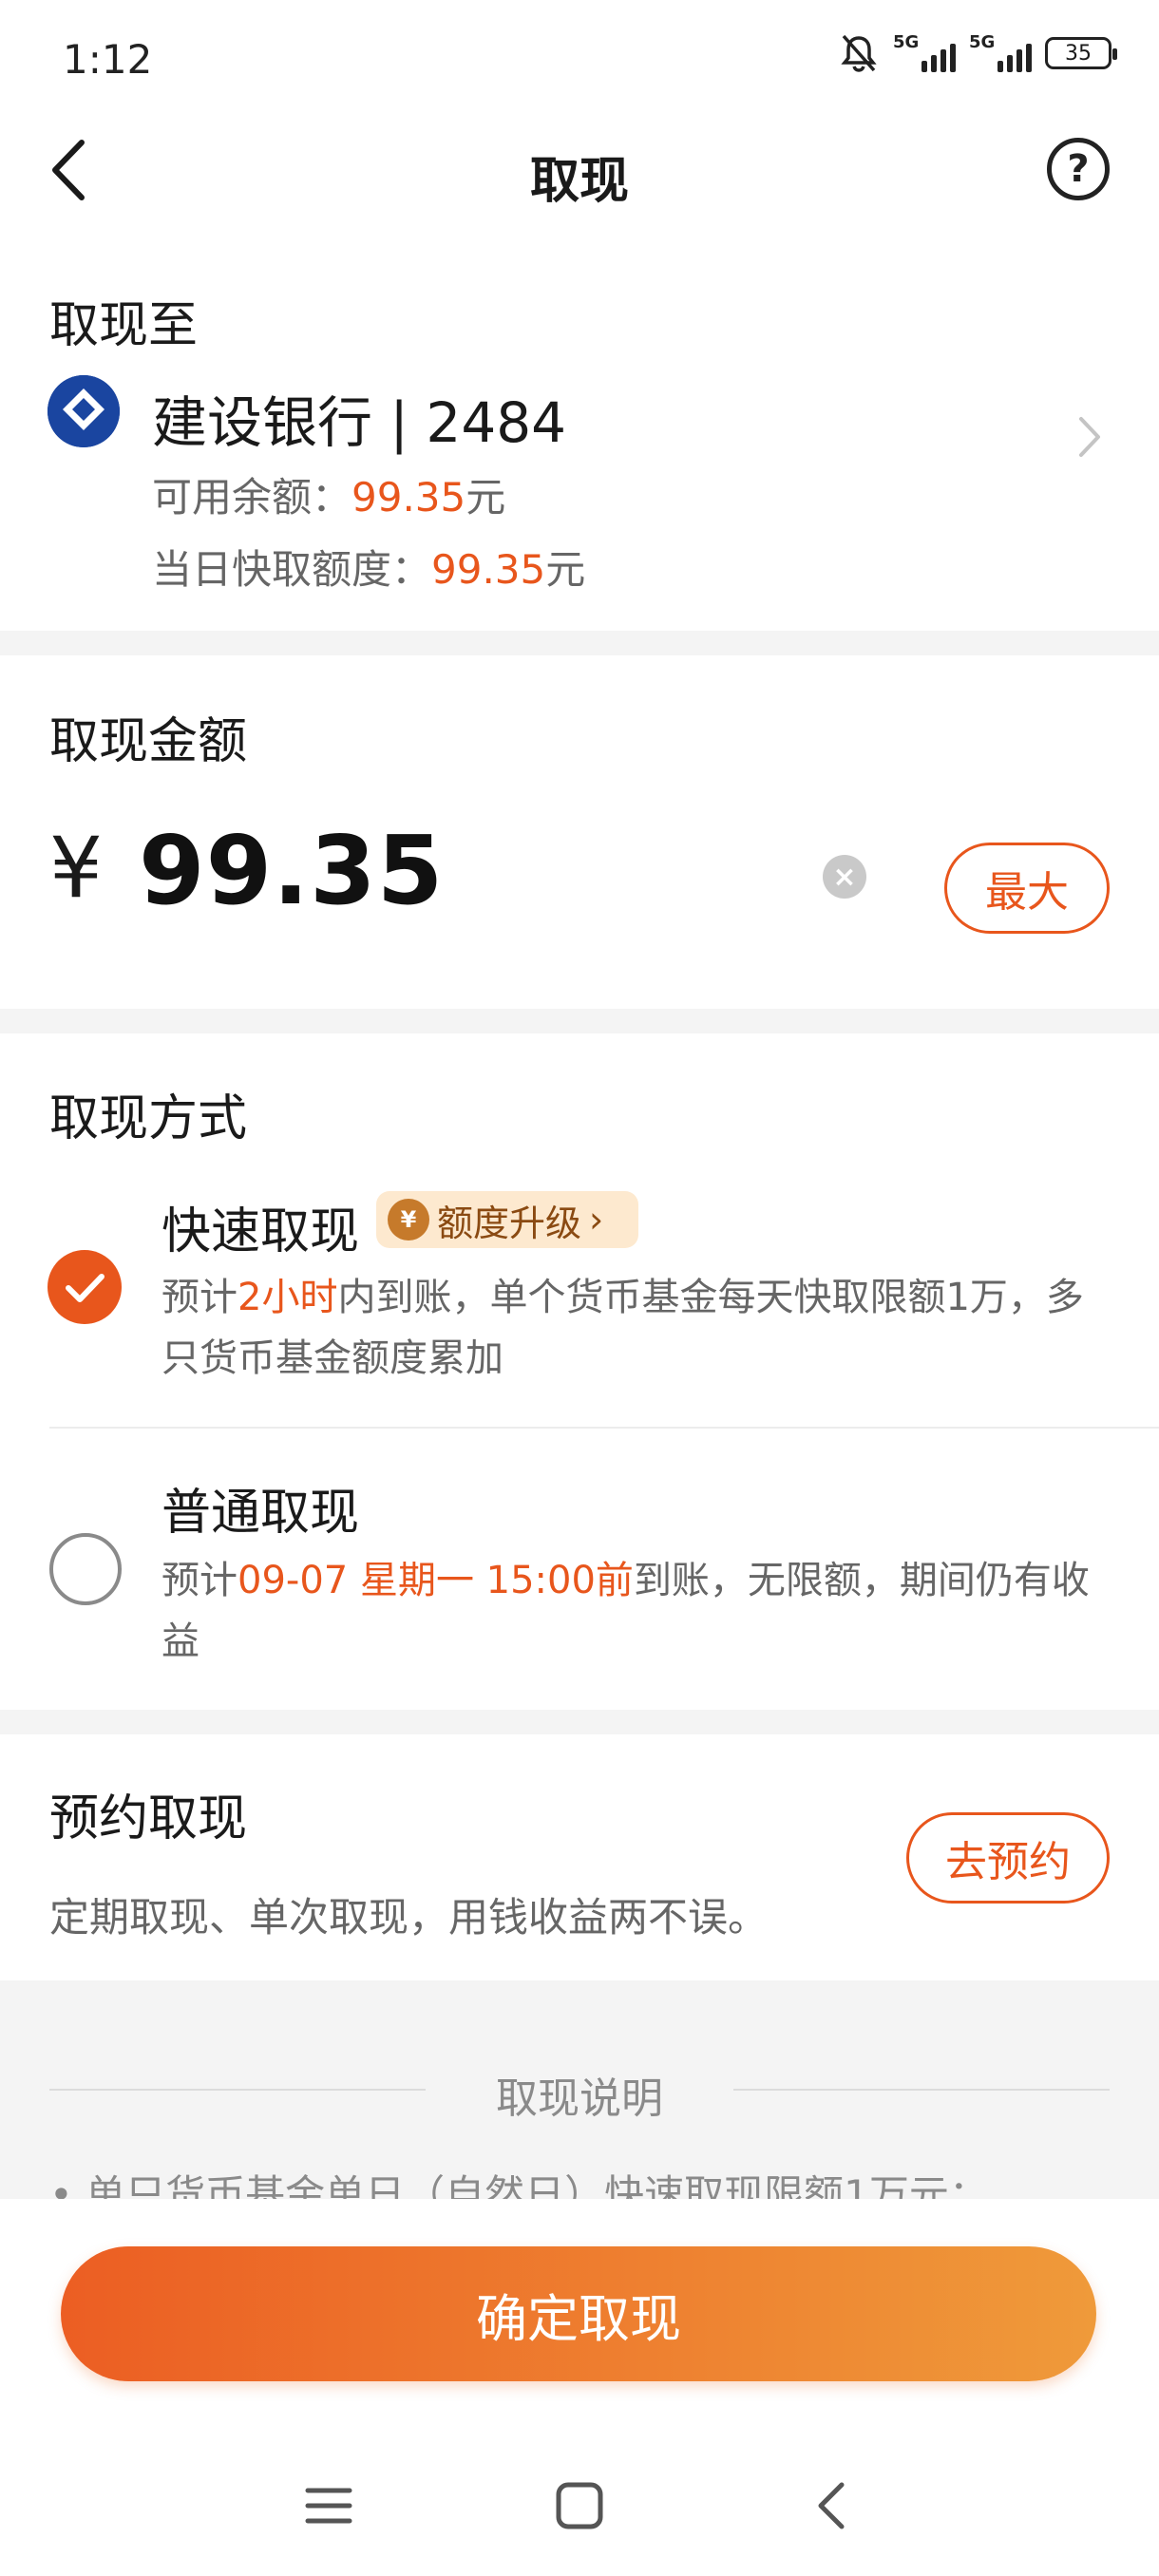 The image size is (1159, 2576). I want to click on question-icon: ?, so click(1078, 169).